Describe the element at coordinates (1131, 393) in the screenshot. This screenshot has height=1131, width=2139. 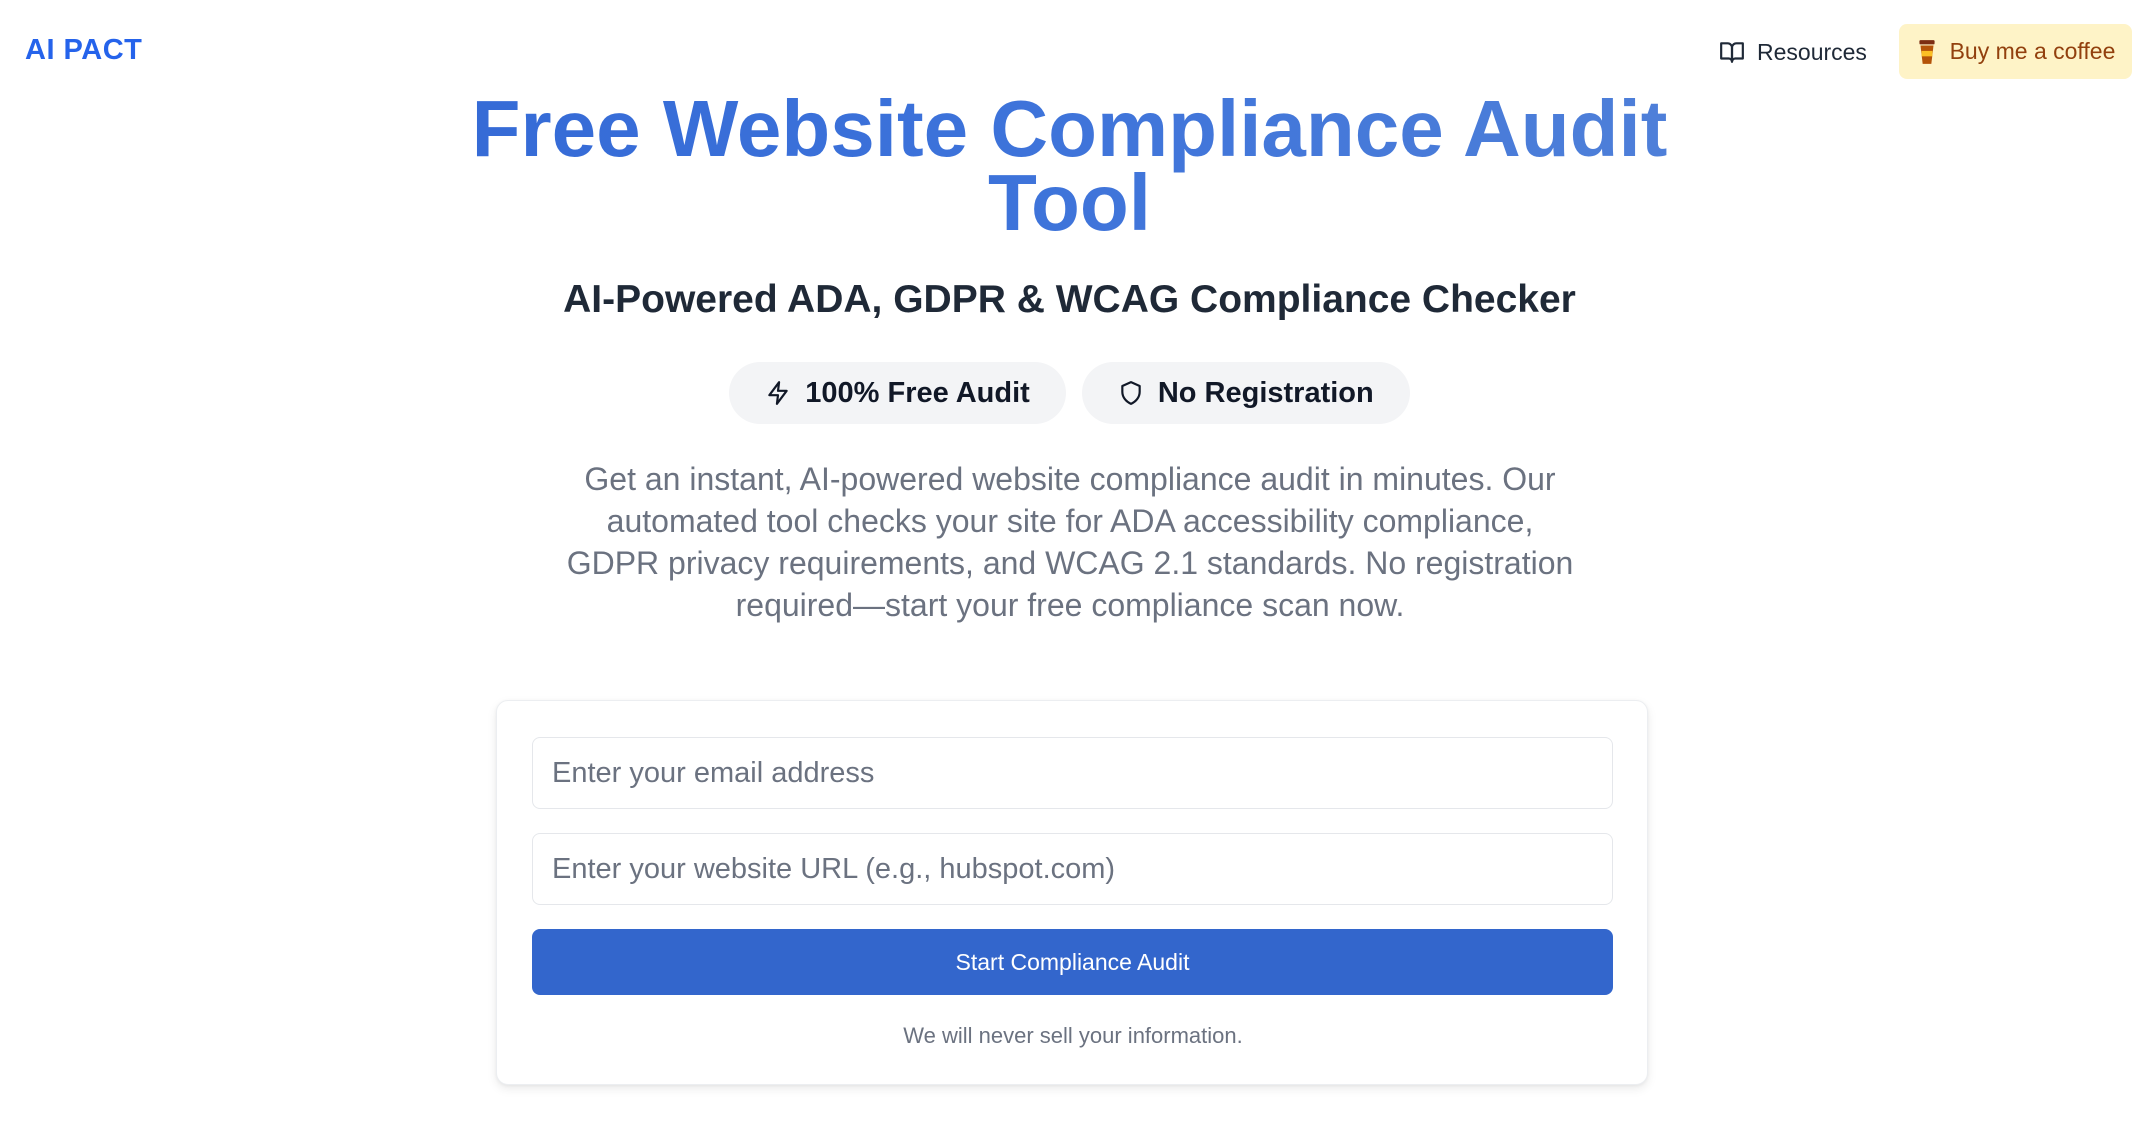
I see `shield-icon` at that location.